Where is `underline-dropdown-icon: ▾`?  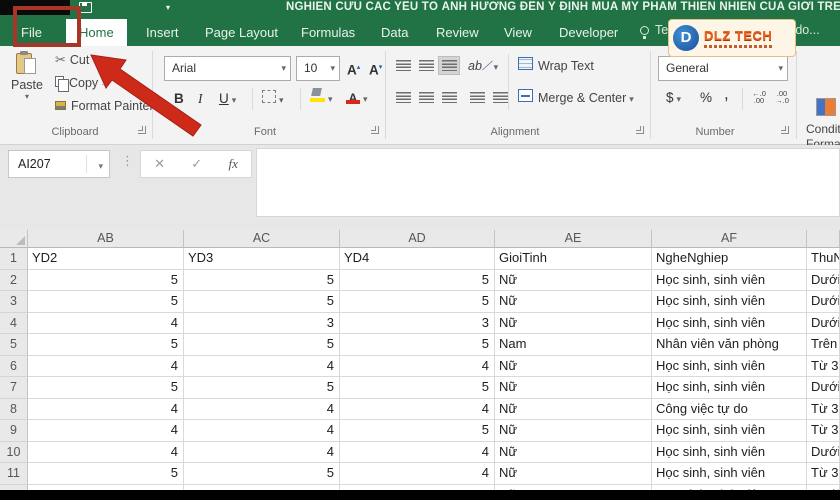
underline-dropdown-icon: ▾ is located at coordinates (234, 100).